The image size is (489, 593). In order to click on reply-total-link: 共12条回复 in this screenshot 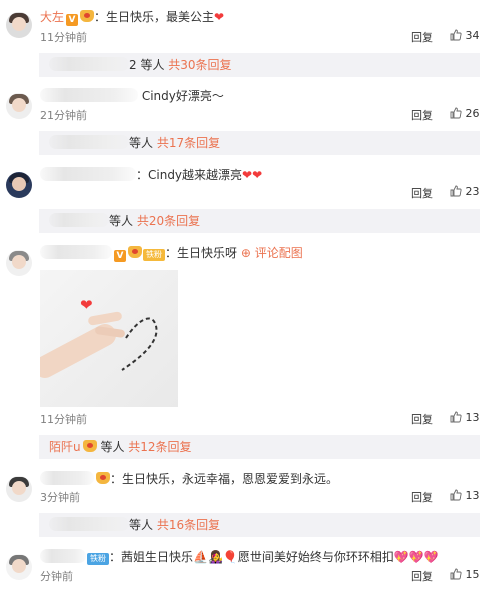, I will do `click(159, 447)`.